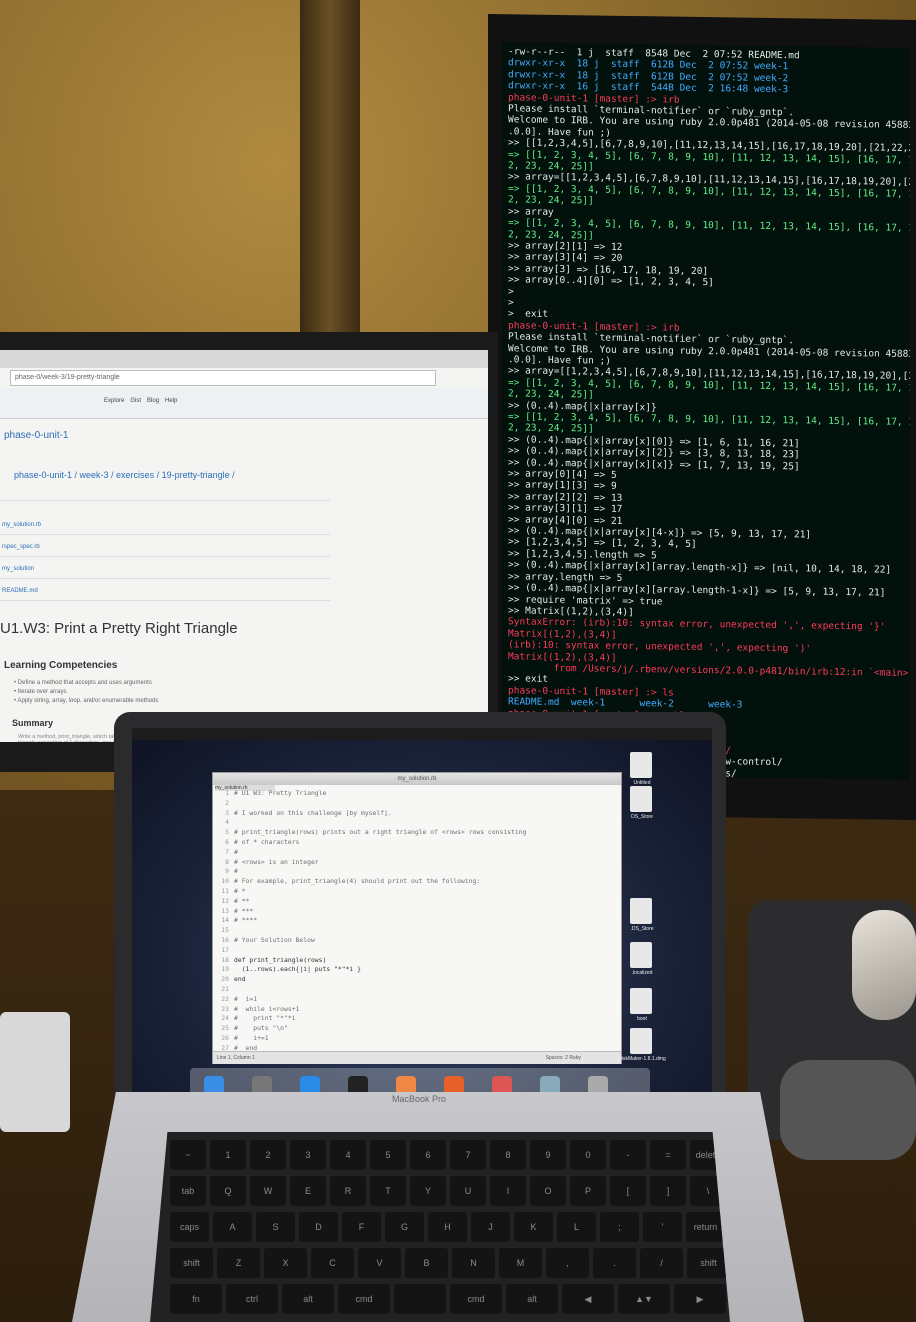 The height and width of the screenshot is (1322, 916). I want to click on desktop-file-label: .DS_Store, so click(642, 929).